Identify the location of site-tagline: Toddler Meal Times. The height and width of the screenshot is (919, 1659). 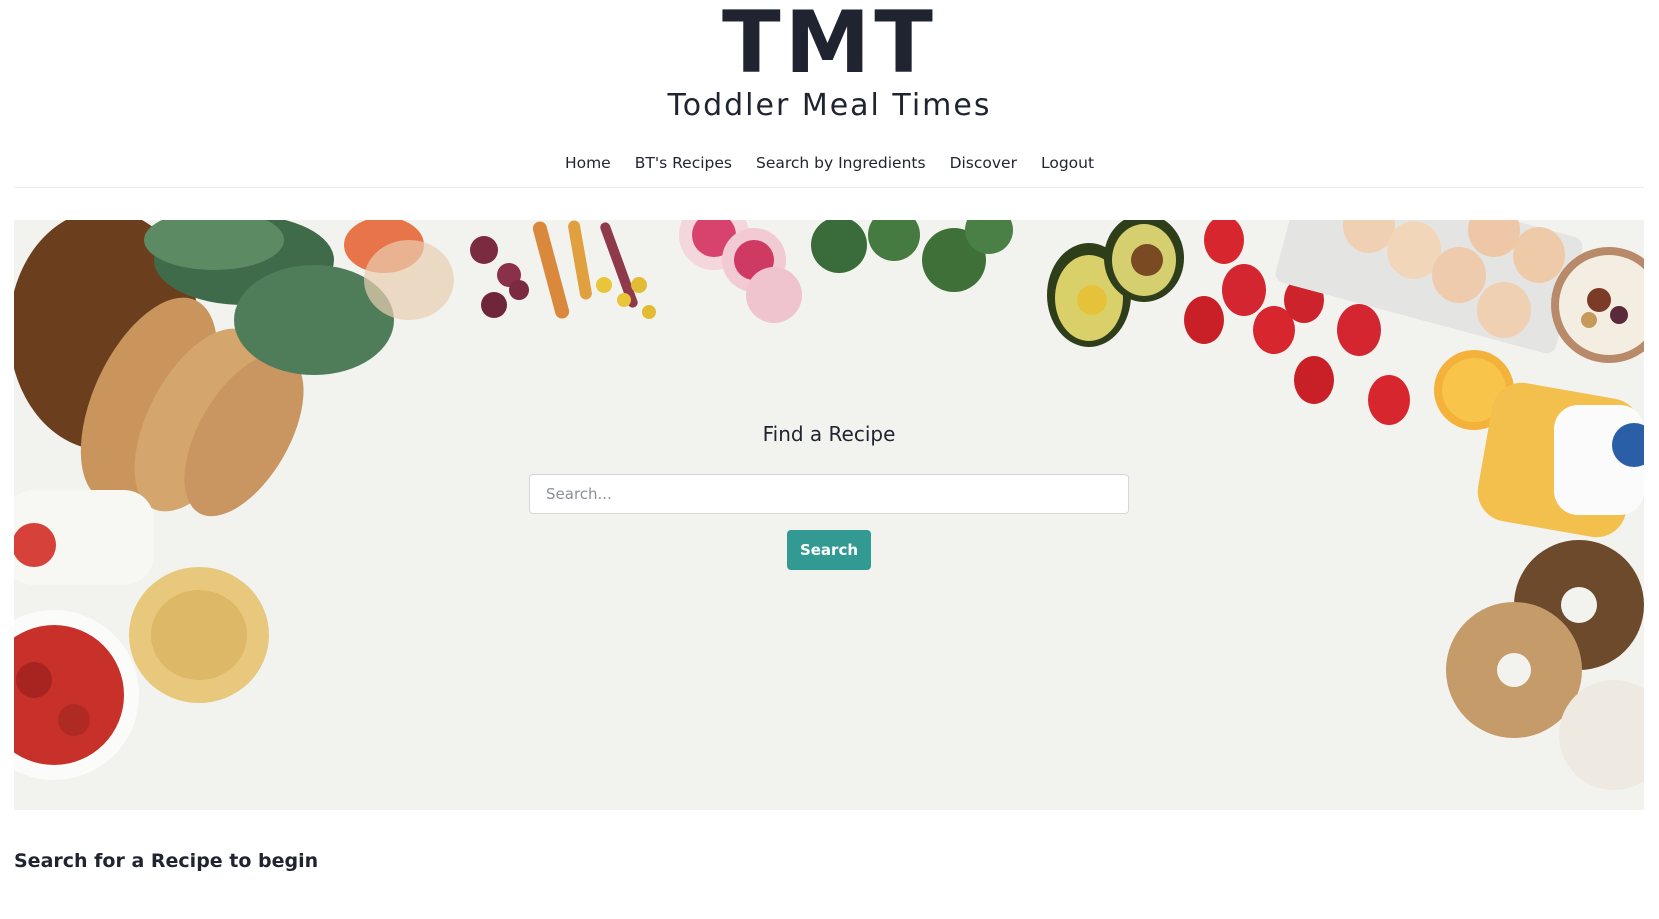
(829, 105).